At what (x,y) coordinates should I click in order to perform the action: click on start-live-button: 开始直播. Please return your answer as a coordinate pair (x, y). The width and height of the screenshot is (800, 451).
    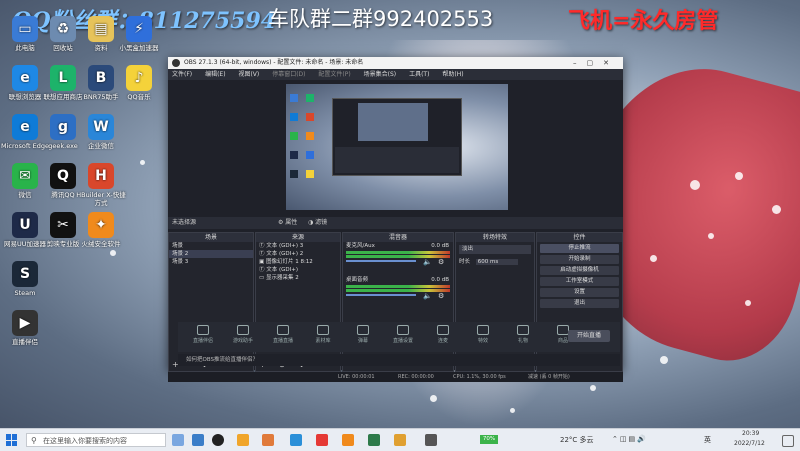
    Looking at the image, I should click on (589, 336).